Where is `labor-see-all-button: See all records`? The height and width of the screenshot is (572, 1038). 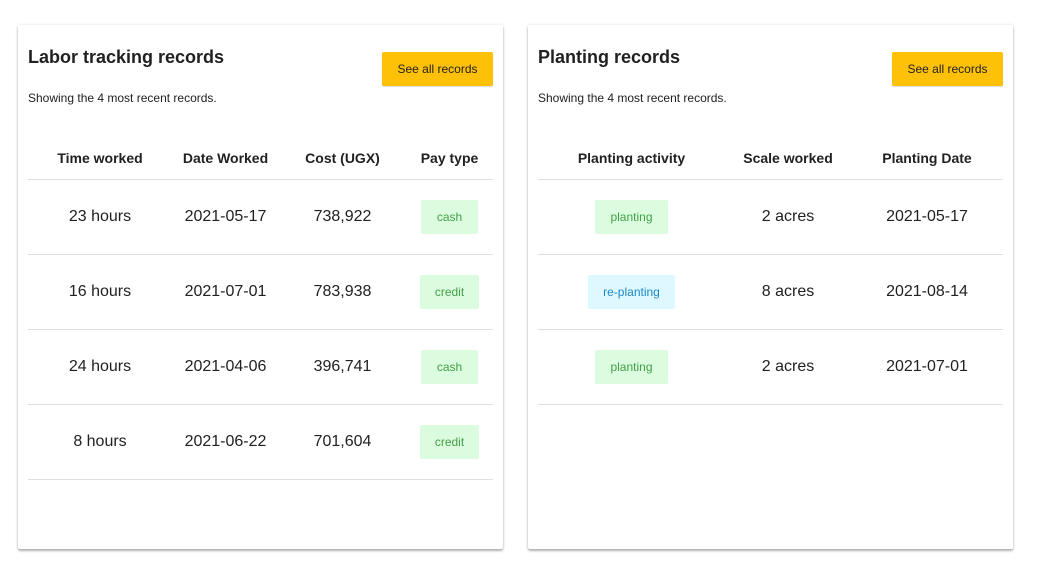 labor-see-all-button: See all records is located at coordinates (437, 69).